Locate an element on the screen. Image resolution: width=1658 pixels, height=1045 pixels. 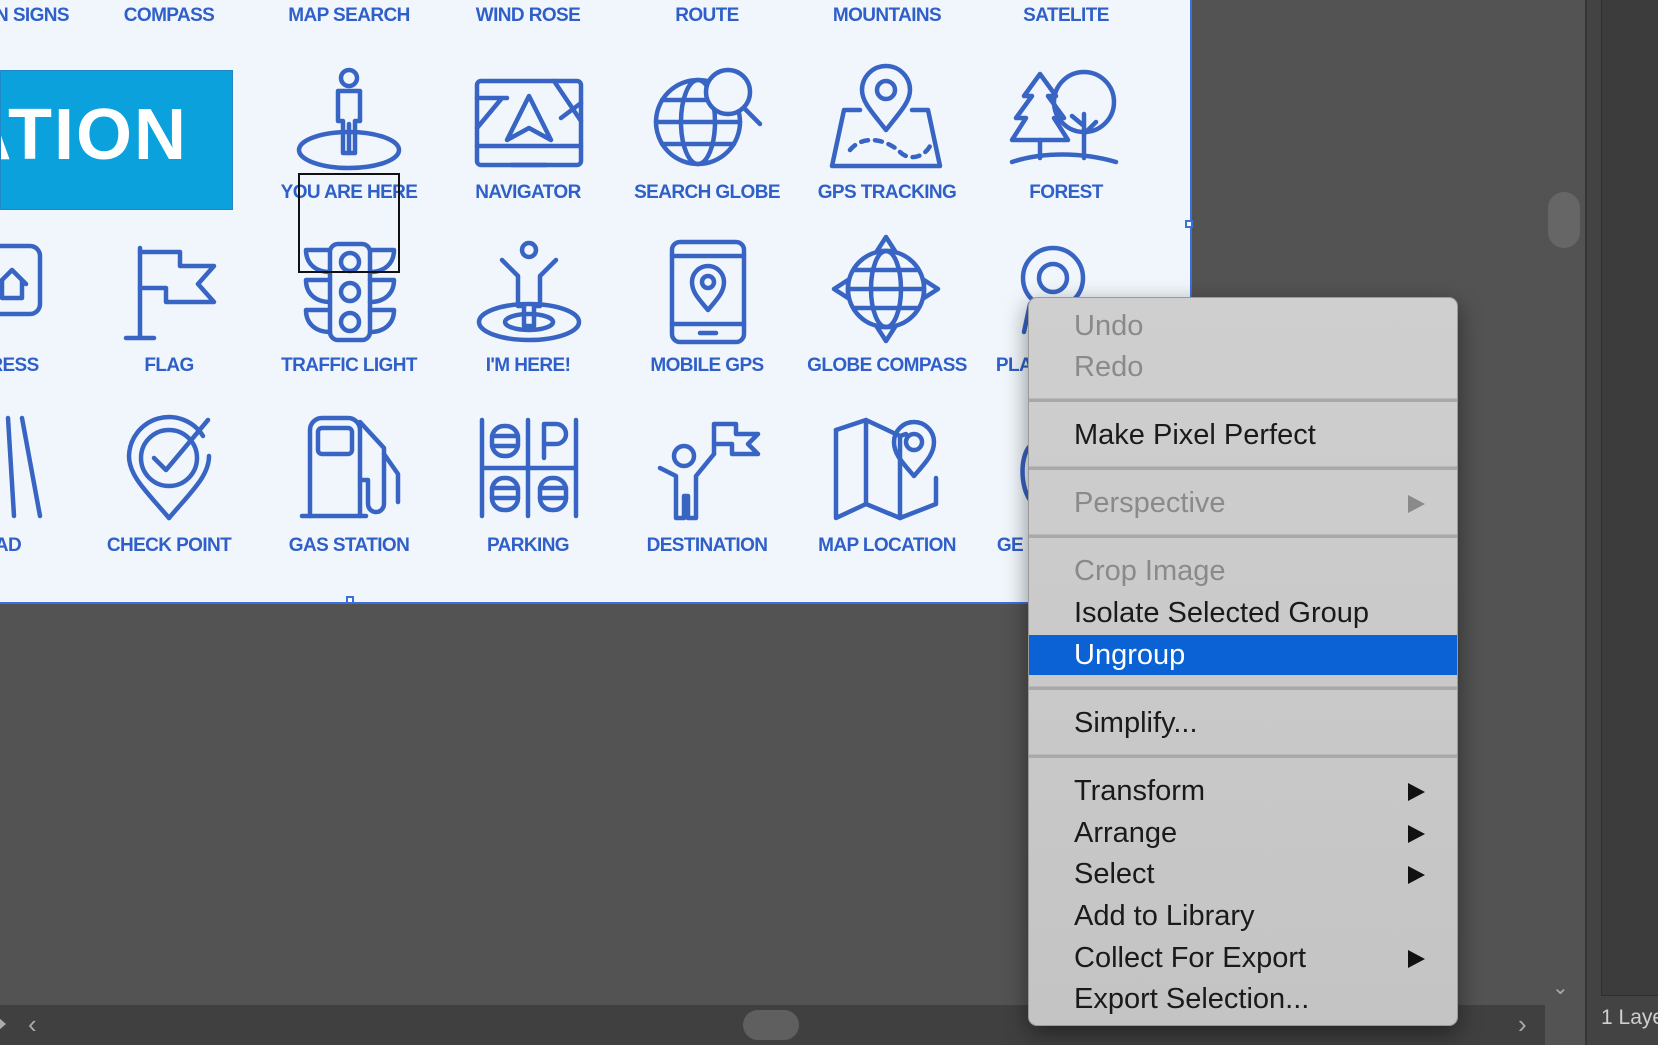
menu-item-label: Isolate Selected Group is located at coordinates (1222, 613).